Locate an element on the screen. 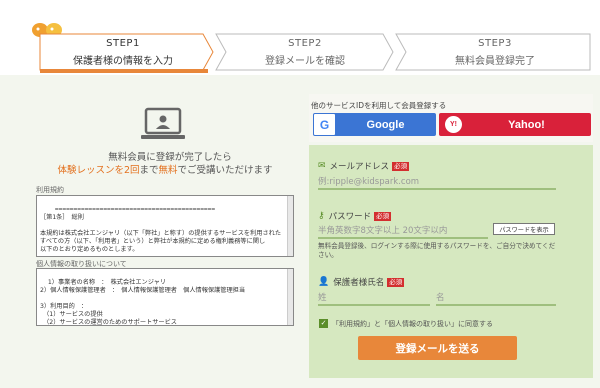 The width and height of the screenshot is (600, 388). send-registration-email-button: 登録メールを送る is located at coordinates (437, 348).